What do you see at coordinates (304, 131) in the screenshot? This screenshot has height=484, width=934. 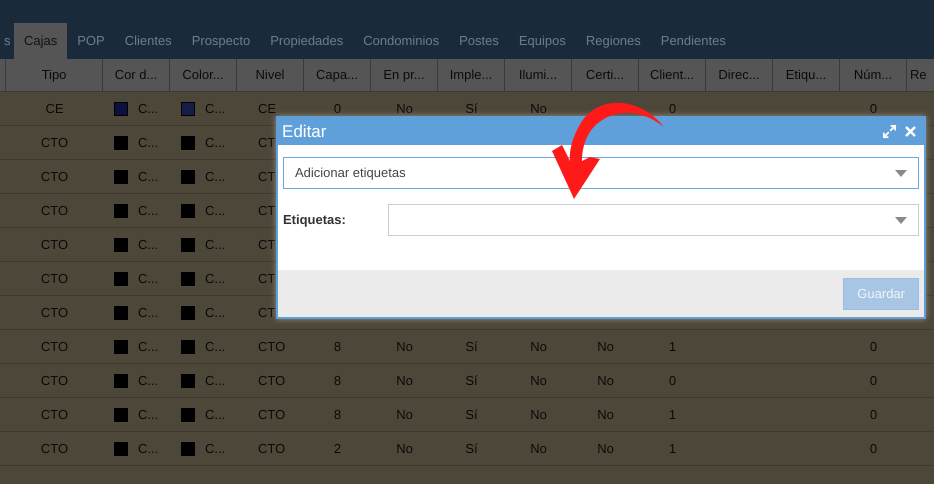 I see `dialog-title: Editar` at bounding box center [304, 131].